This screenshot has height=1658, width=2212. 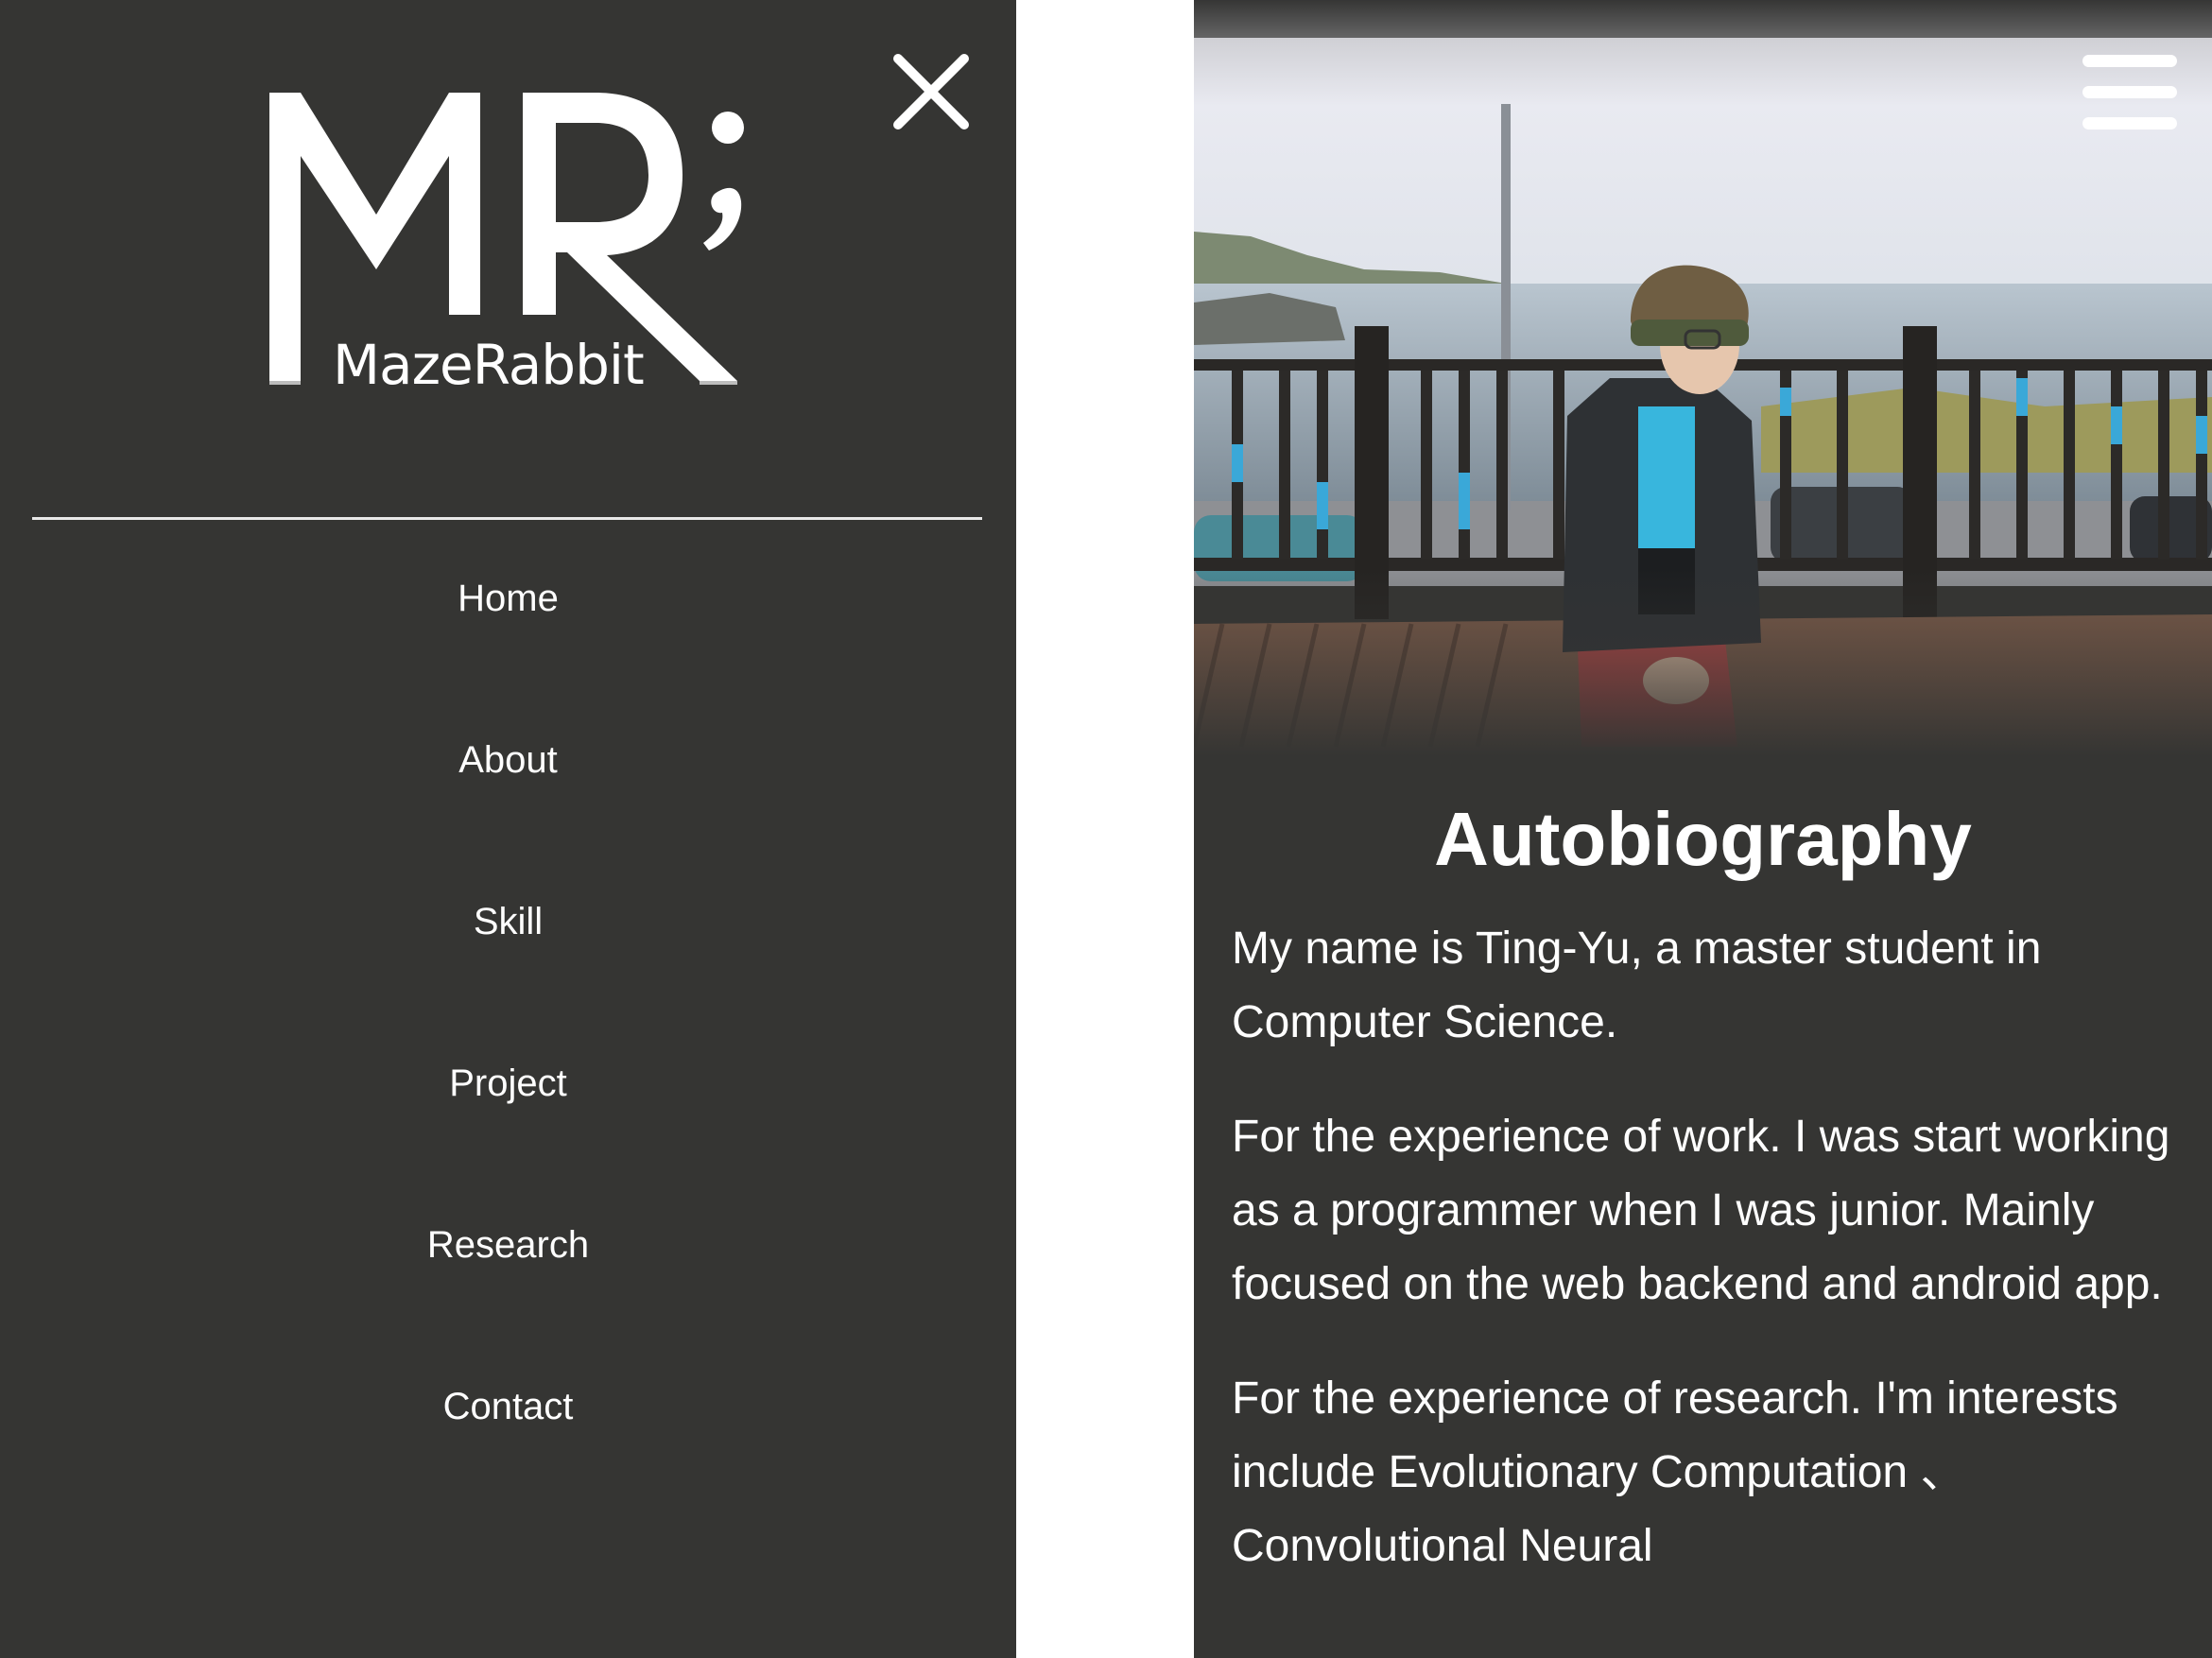 I want to click on page-title: Autobiography, so click(x=1703, y=839).